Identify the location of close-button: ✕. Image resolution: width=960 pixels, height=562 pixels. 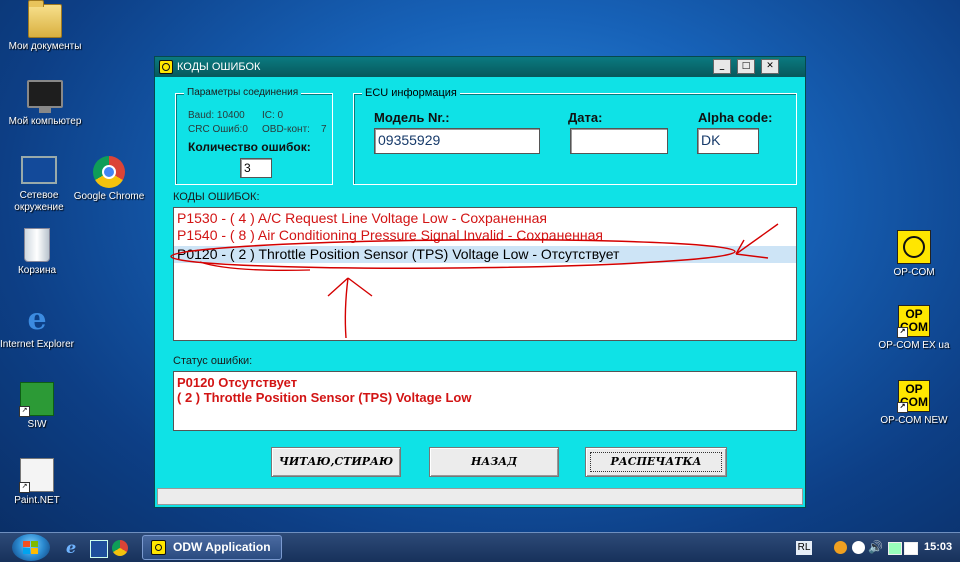
(770, 66).